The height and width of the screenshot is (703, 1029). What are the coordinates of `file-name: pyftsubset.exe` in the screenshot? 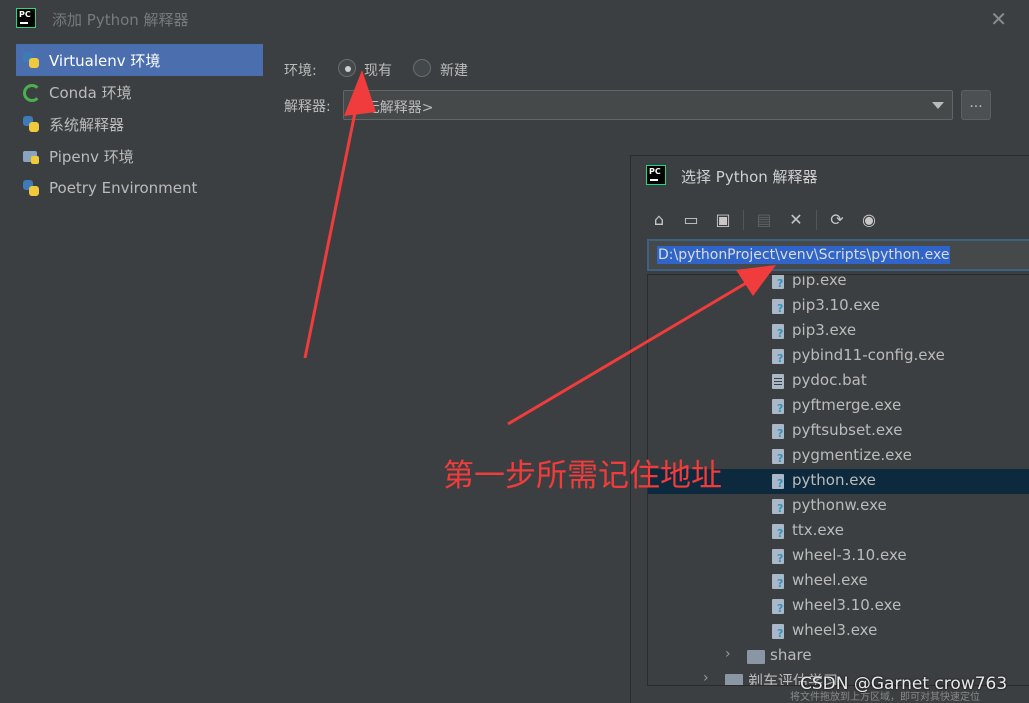 It's located at (847, 430).